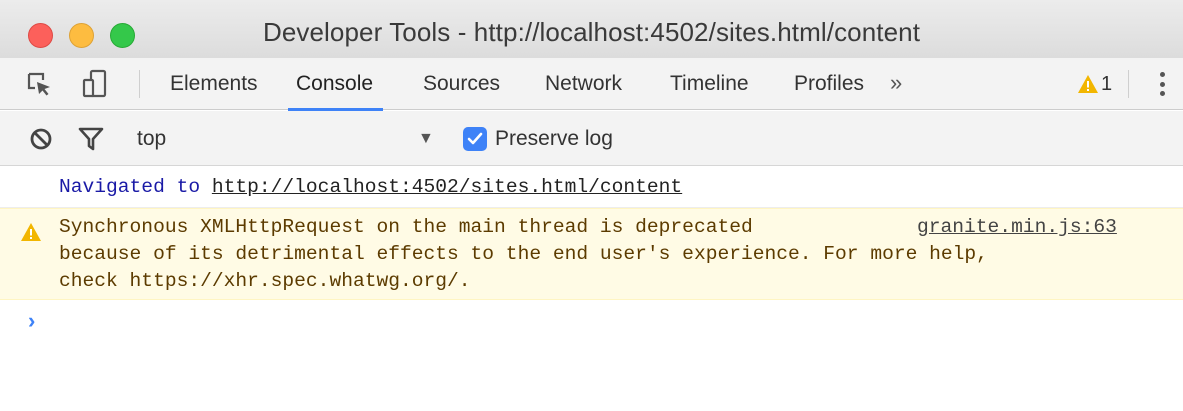  Describe the element at coordinates (41, 139) in the screenshot. I see `clear-console-icon` at that location.